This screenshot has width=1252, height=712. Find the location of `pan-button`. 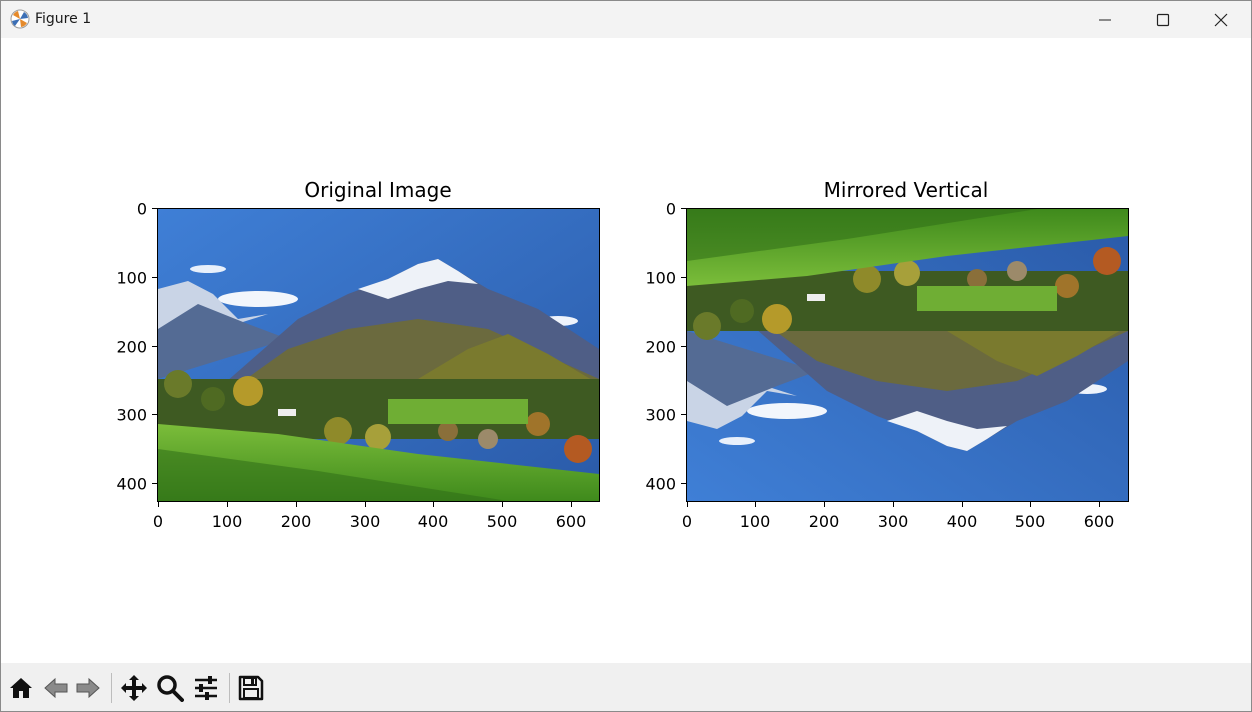

pan-button is located at coordinates (134, 688).